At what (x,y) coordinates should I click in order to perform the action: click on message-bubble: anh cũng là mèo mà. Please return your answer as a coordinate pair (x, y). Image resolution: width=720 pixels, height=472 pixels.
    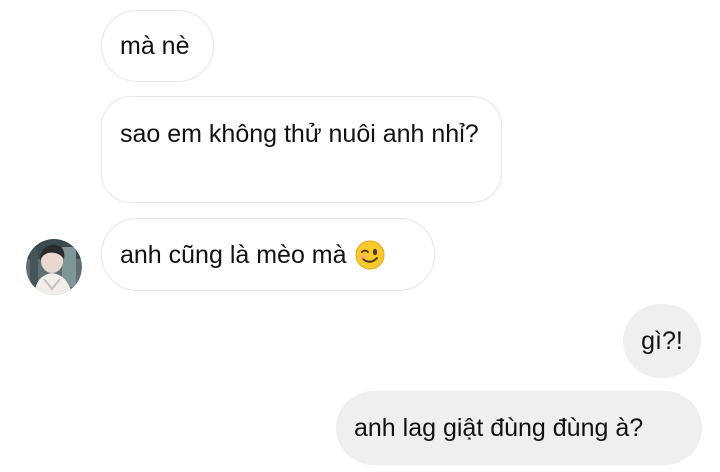
    Looking at the image, I should click on (268, 254).